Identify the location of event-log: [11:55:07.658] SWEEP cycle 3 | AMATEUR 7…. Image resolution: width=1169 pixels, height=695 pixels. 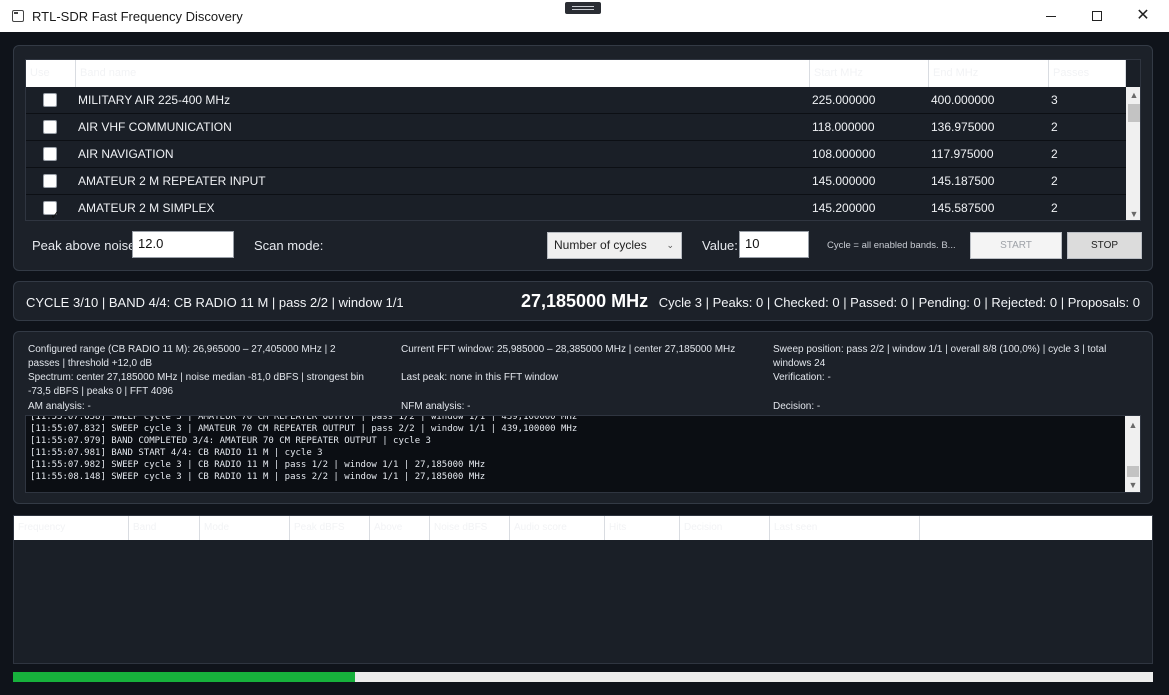
(583, 454).